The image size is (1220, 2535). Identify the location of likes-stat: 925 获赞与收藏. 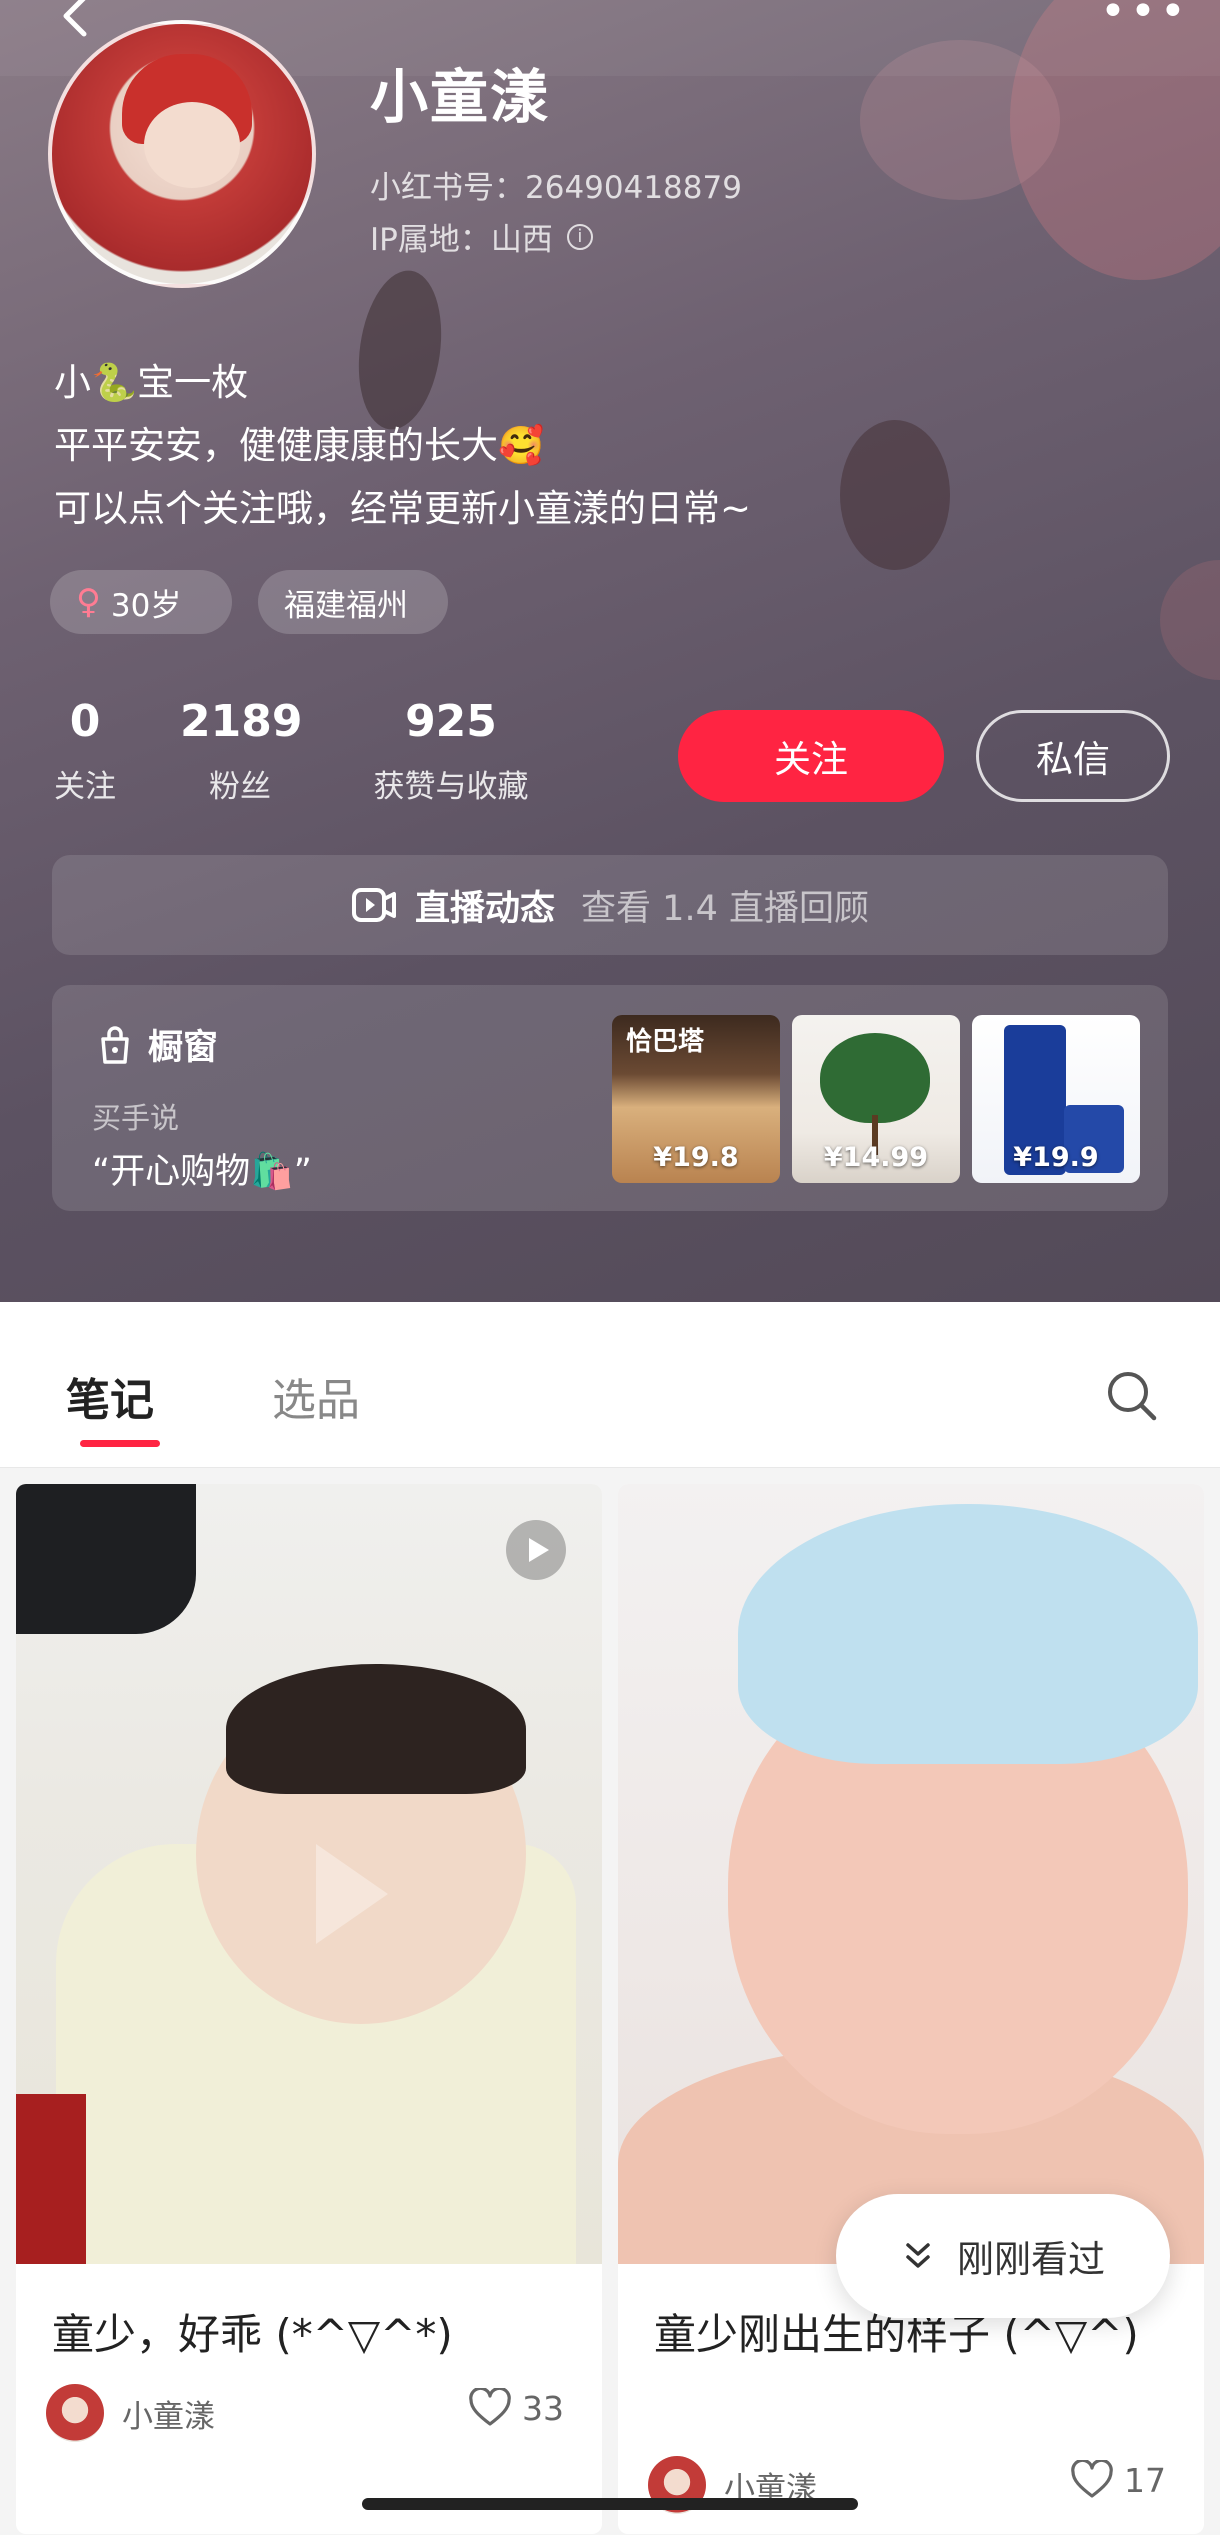
(451, 751).